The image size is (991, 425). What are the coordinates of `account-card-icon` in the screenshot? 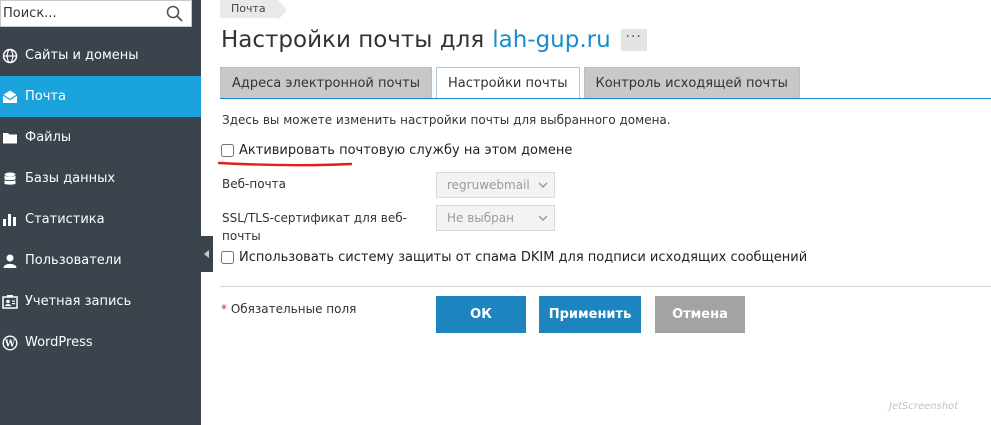 It's located at (10, 302).